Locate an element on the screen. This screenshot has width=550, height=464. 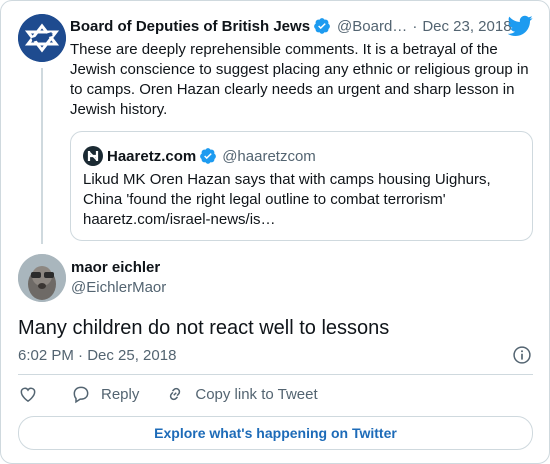
main-author-name: maor eichler is located at coordinates (115, 267).